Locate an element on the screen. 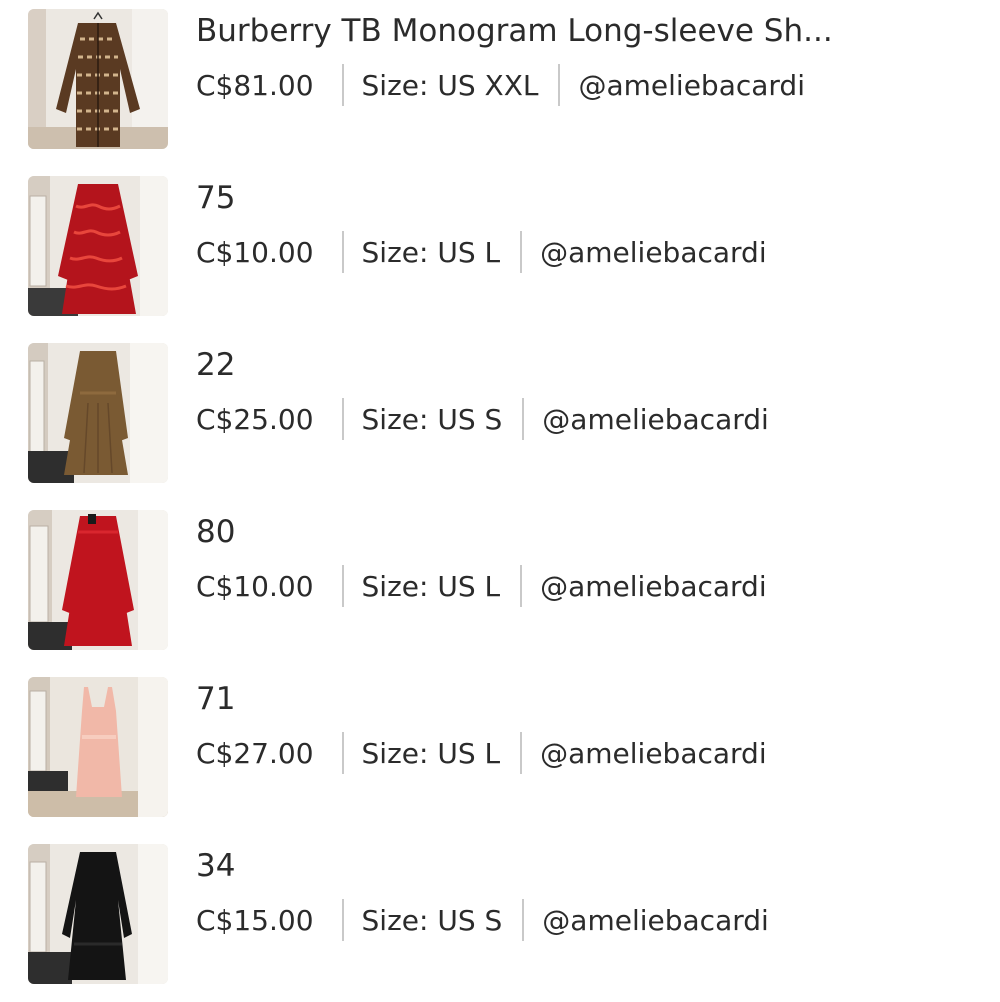 The height and width of the screenshot is (1002, 1000). listing-meta: C$15.00 Size: US S @ameliebacardi is located at coordinates (482, 920).